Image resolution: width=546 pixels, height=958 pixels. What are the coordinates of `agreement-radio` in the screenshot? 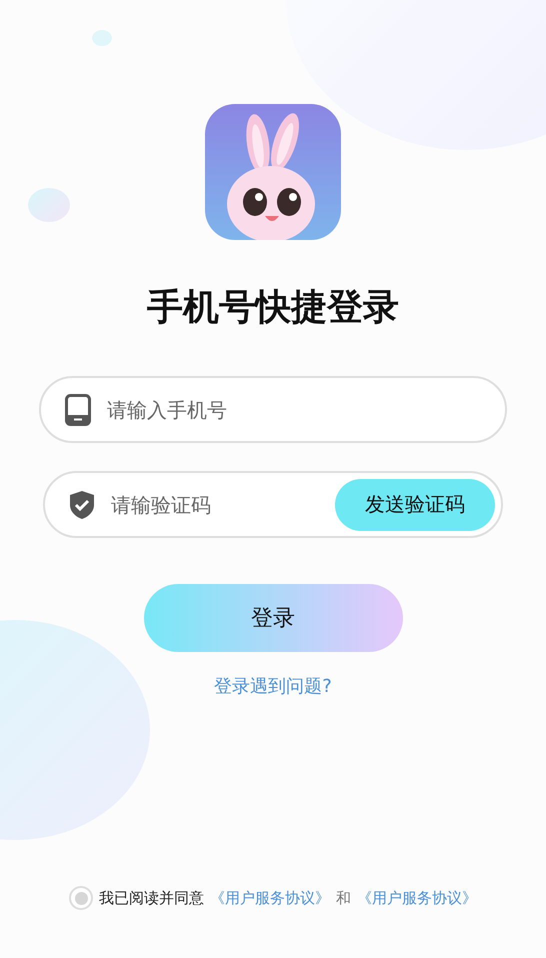 It's located at (81, 898).